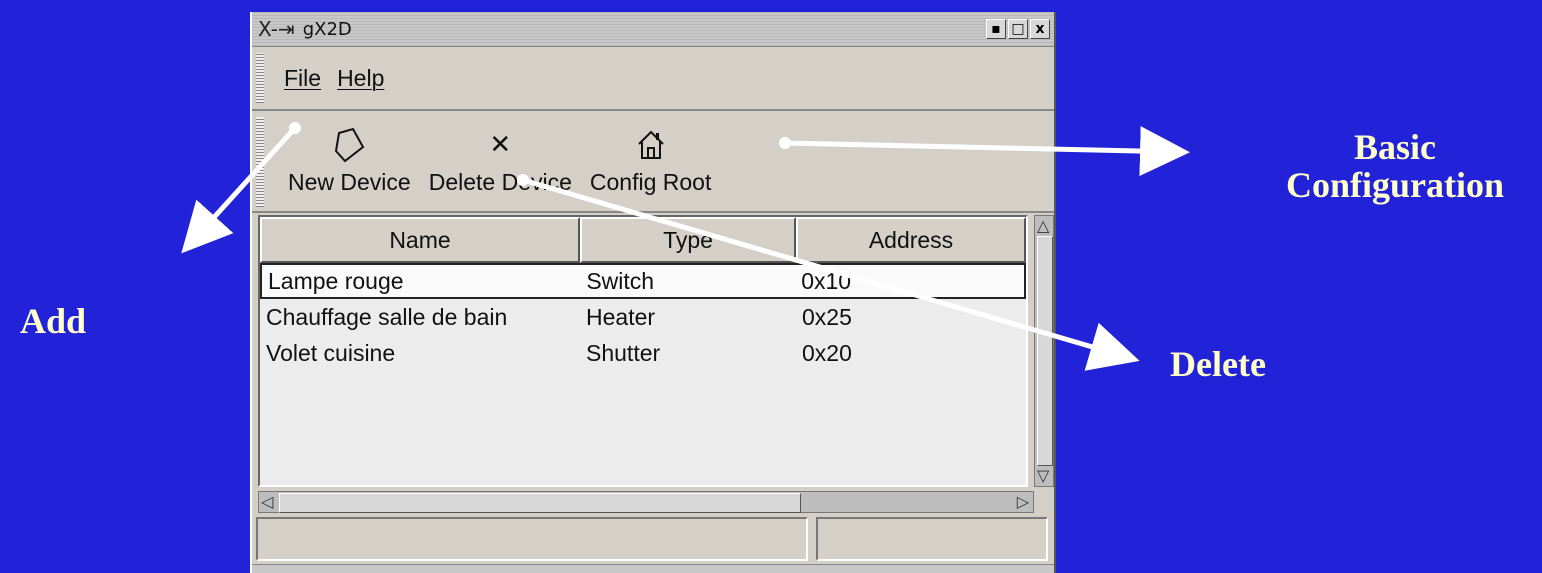 This screenshot has height=573, width=1542. What do you see at coordinates (620, 280) in the screenshot?
I see `cell-type: Switch` at bounding box center [620, 280].